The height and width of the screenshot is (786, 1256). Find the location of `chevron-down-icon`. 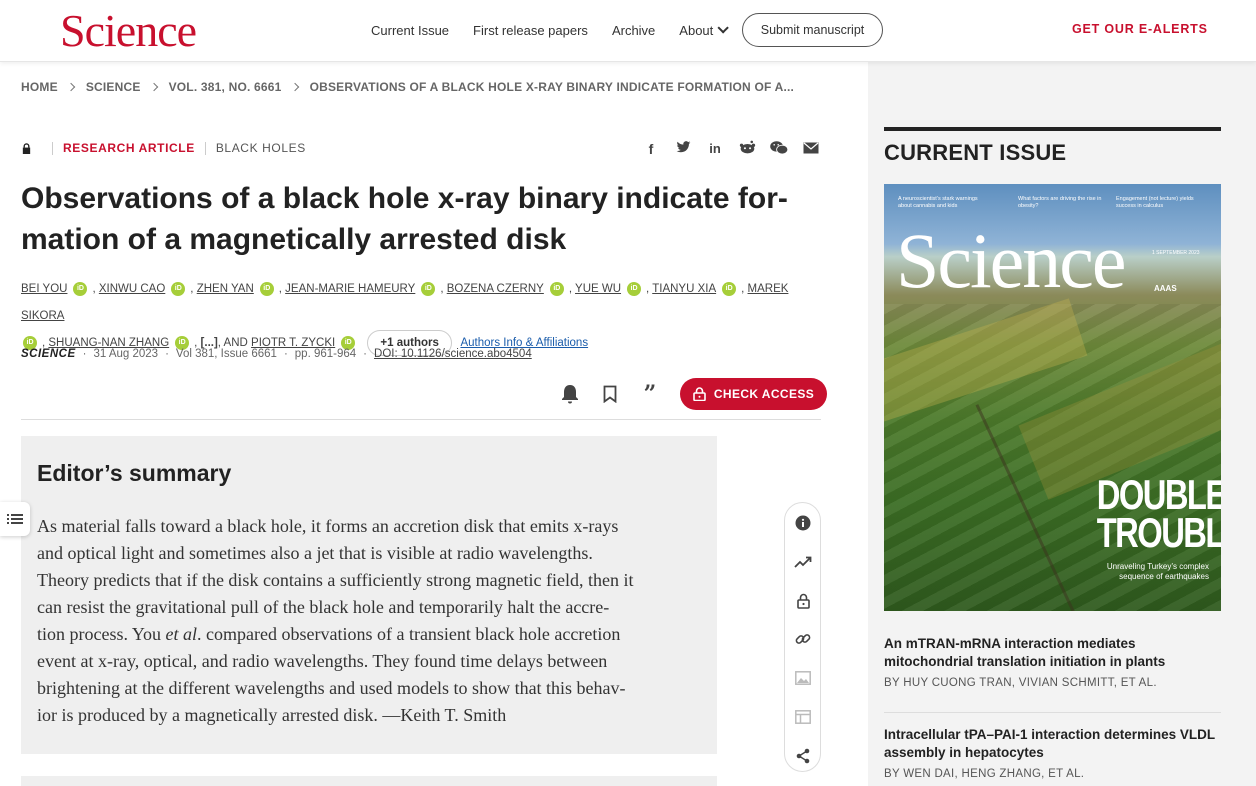

chevron-down-icon is located at coordinates (723, 28).